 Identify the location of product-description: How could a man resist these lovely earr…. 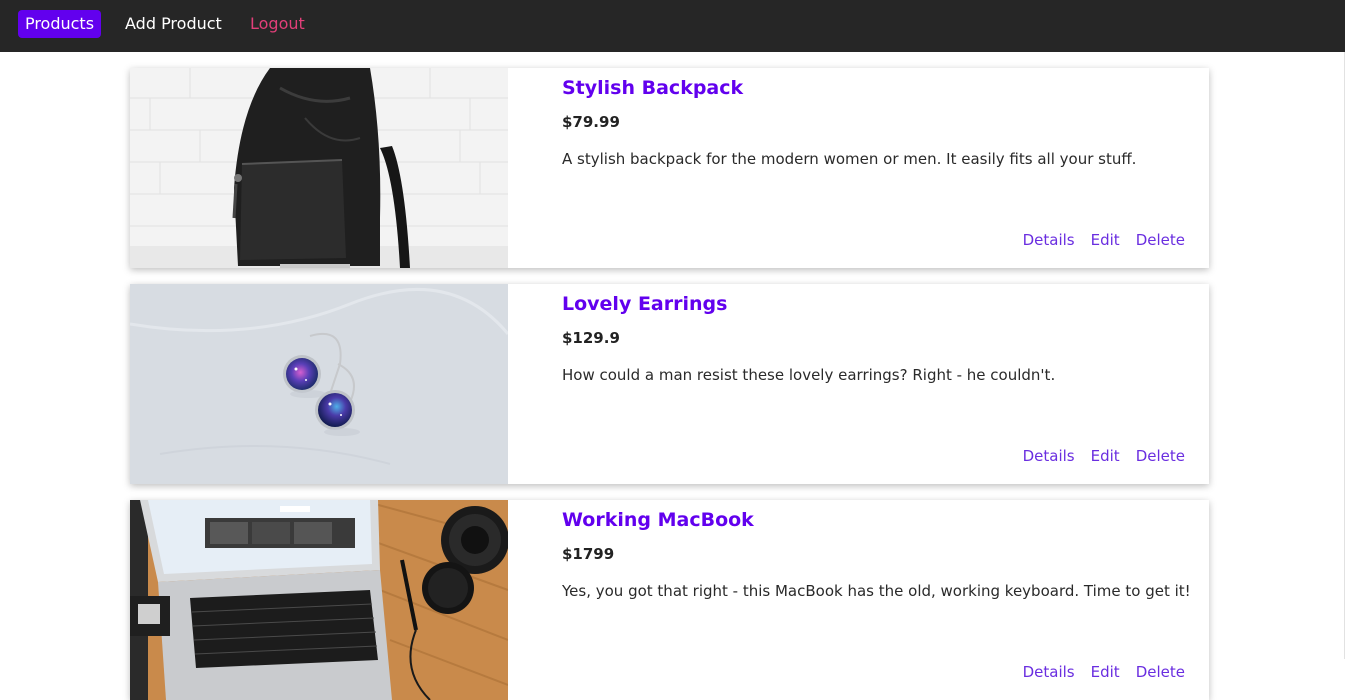
(809, 375).